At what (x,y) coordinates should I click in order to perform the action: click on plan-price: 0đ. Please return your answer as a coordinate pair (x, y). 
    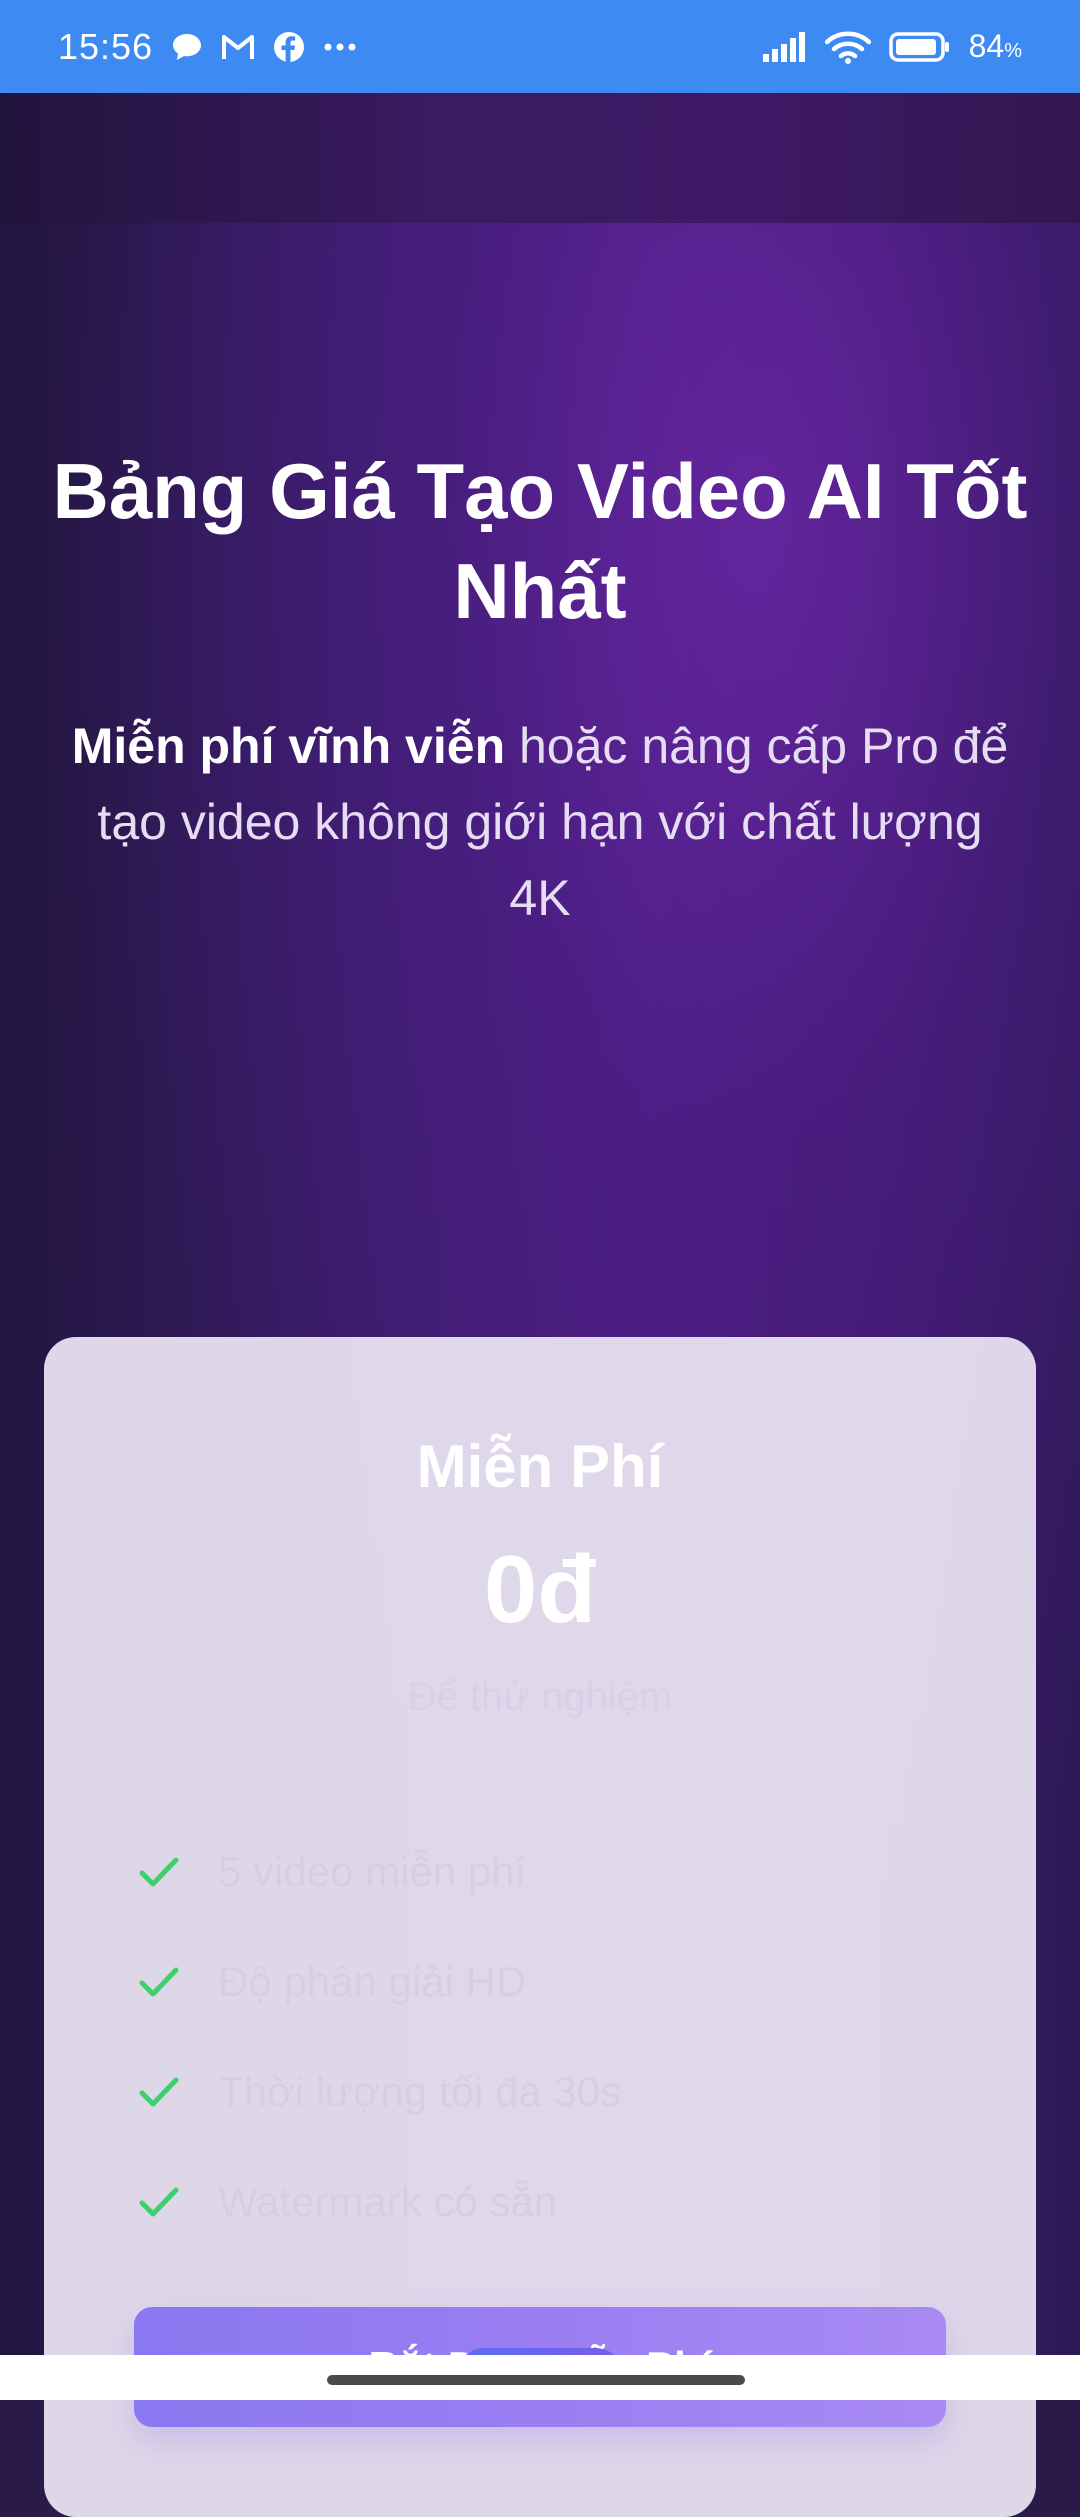
    Looking at the image, I should click on (540, 1589).